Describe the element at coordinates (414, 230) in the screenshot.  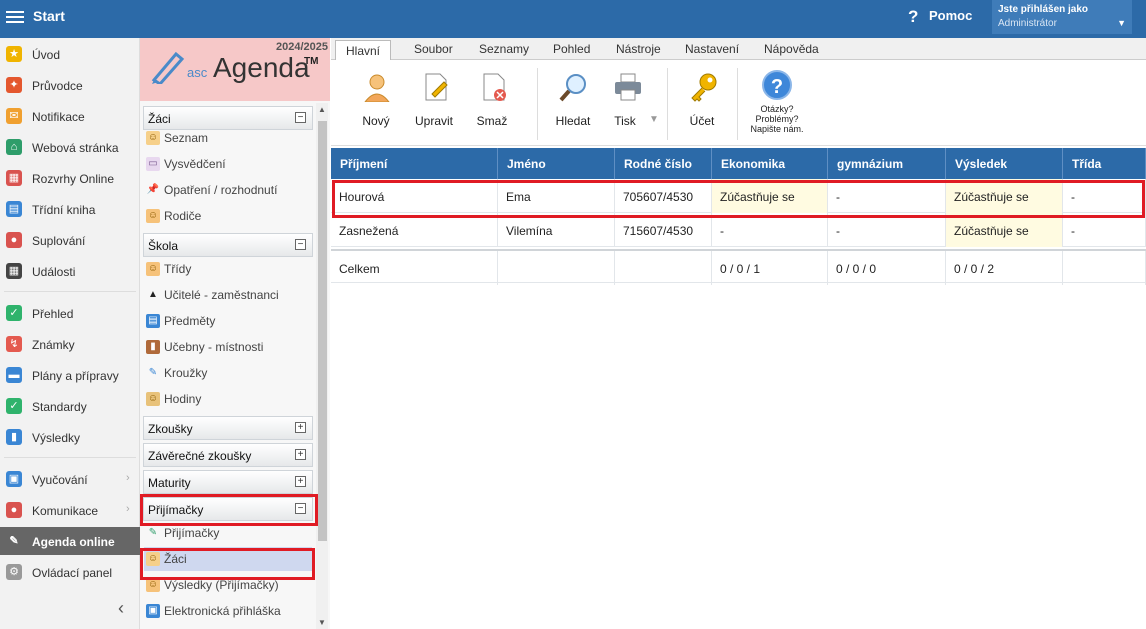
I see `table-cell: Zasnežená` at that location.